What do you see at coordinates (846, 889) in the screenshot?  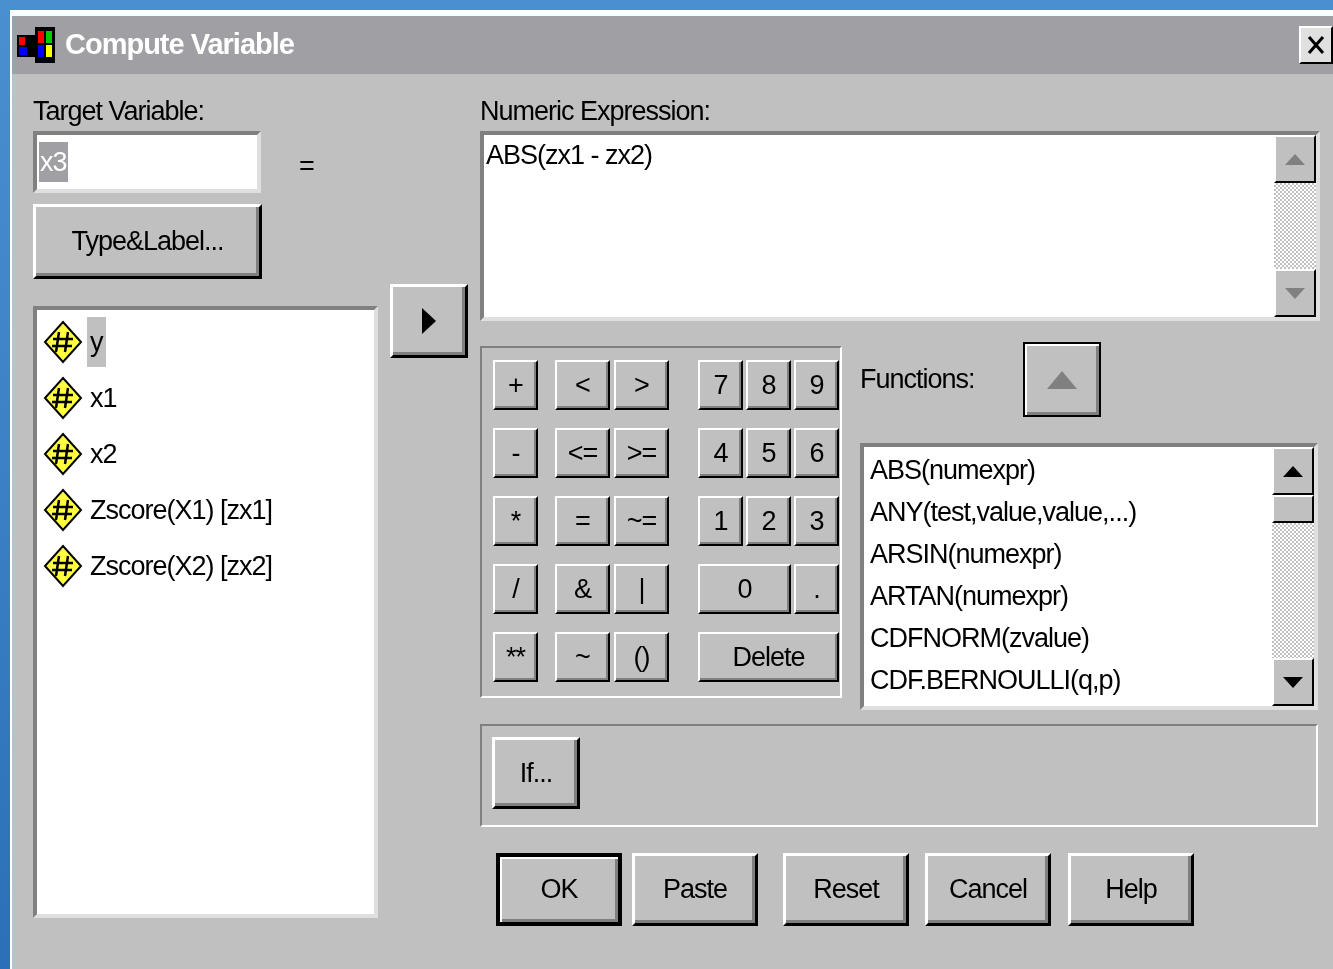 I see `dialog-button: Reset` at bounding box center [846, 889].